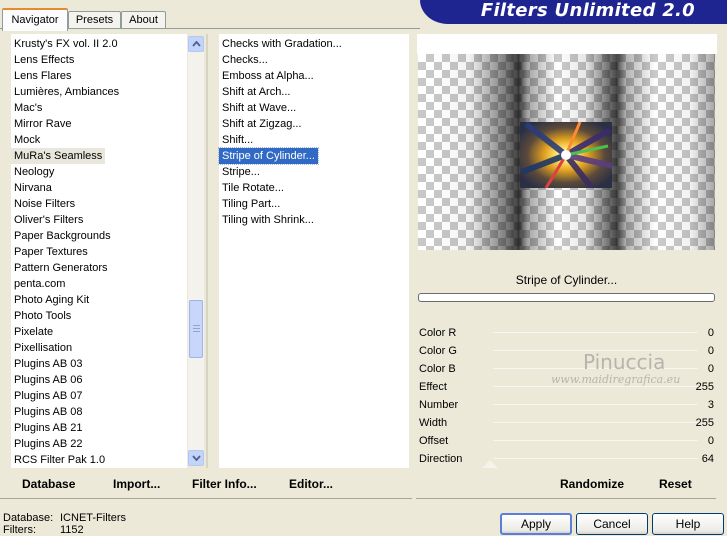 Image resolution: width=727 pixels, height=536 pixels. I want to click on category-scrollbar, so click(196, 251).